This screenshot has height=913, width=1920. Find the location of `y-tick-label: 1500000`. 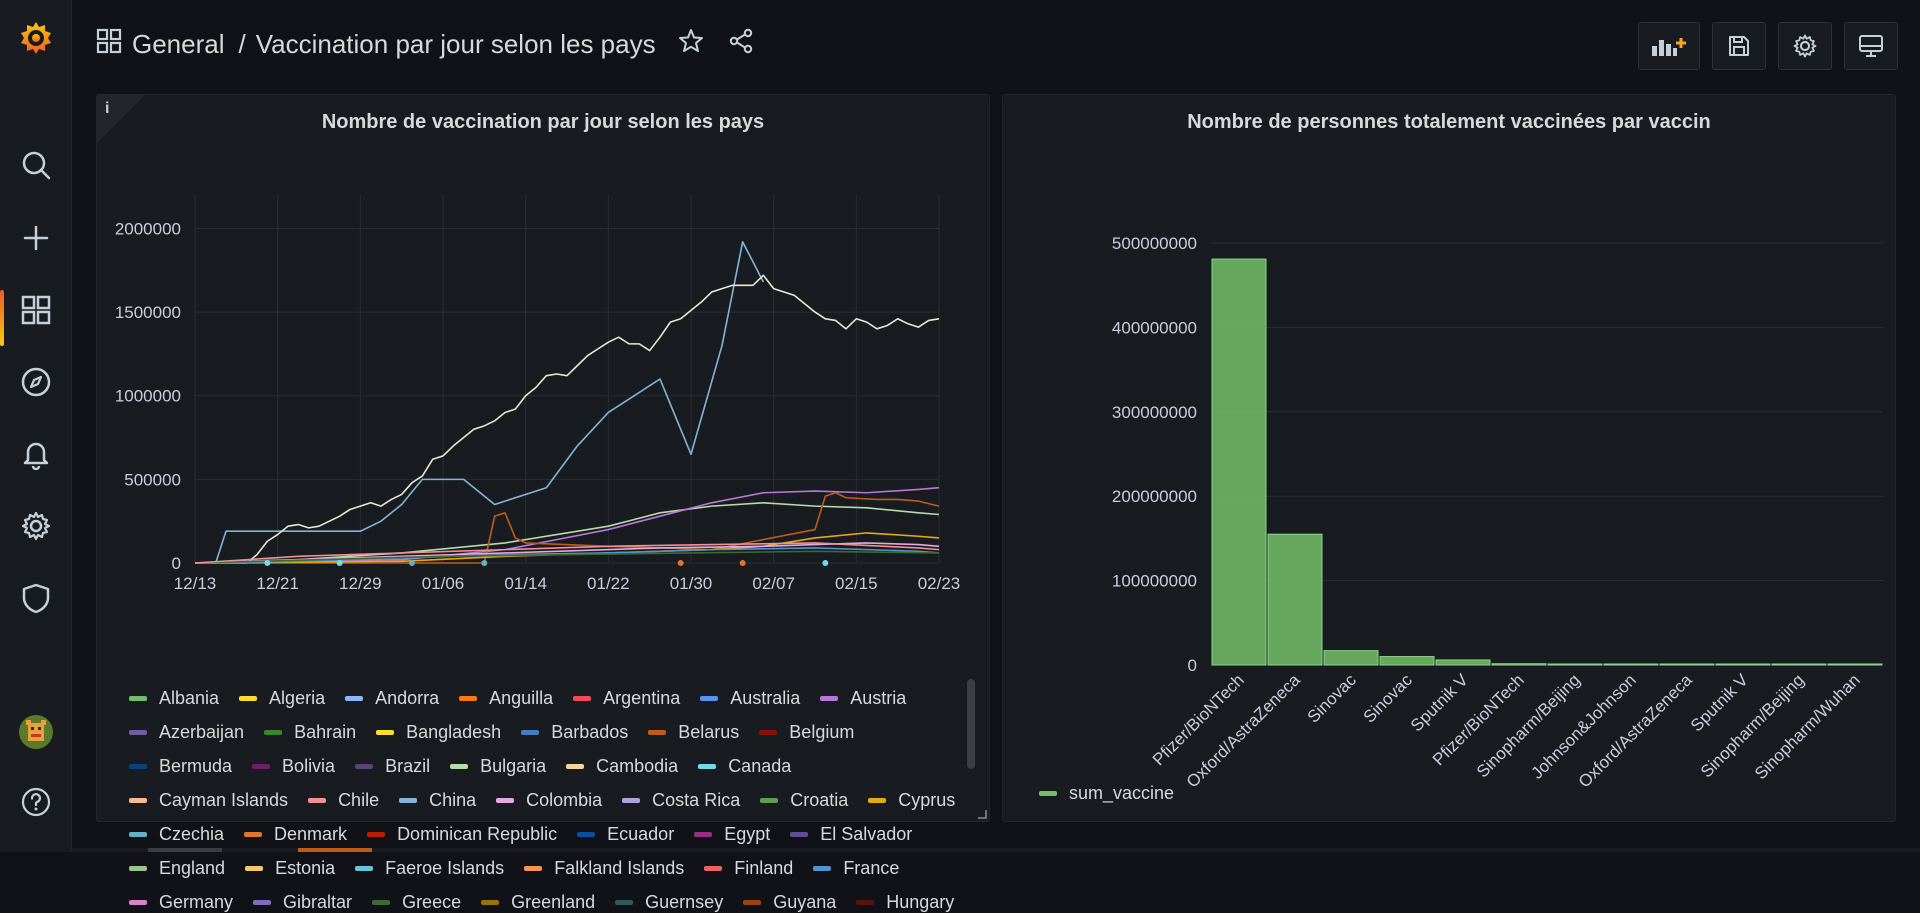

y-tick-label: 1500000 is located at coordinates (148, 312).